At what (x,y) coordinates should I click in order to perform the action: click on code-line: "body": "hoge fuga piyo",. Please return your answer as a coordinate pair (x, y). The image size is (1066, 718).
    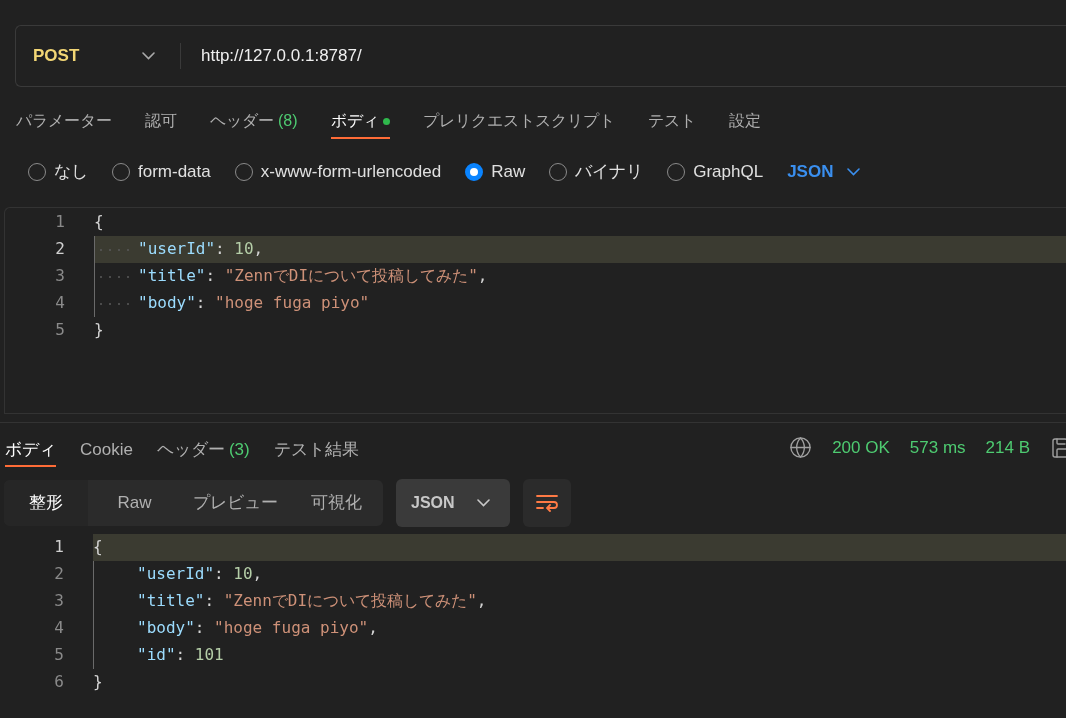
    Looking at the image, I should click on (235, 628).